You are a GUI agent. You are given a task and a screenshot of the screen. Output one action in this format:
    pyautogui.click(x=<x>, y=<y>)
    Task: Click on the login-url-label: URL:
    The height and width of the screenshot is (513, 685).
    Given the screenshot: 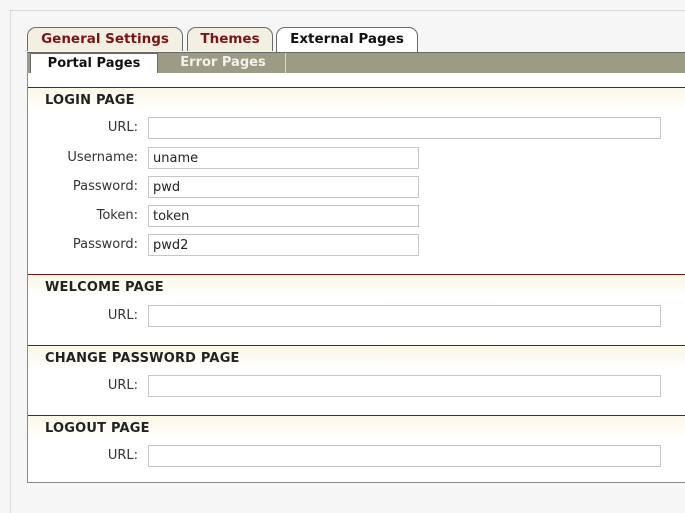 What is the action you would take?
    pyautogui.click(x=122, y=127)
    